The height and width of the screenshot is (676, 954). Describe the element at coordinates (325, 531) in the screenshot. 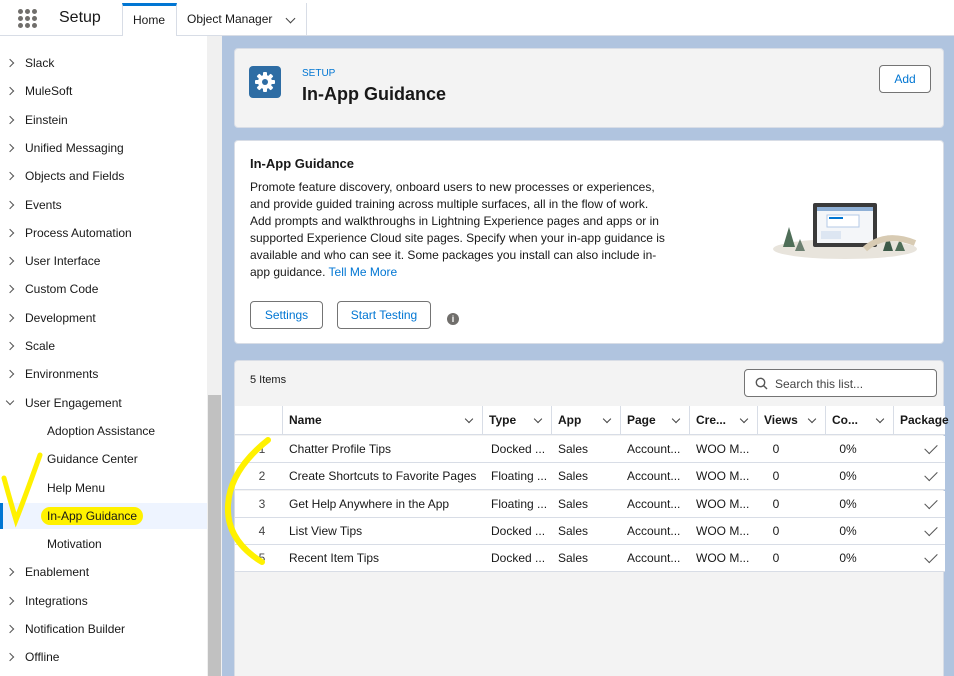

I see `cell-name: List View Tips` at that location.